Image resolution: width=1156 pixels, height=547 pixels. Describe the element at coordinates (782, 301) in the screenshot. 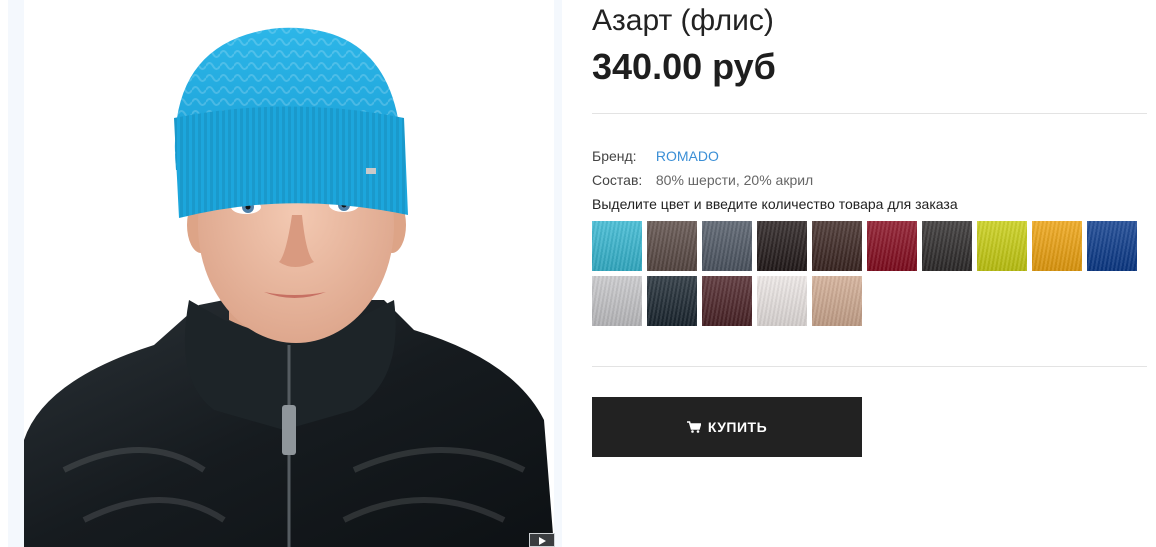

I see `color-swatch-cream` at that location.